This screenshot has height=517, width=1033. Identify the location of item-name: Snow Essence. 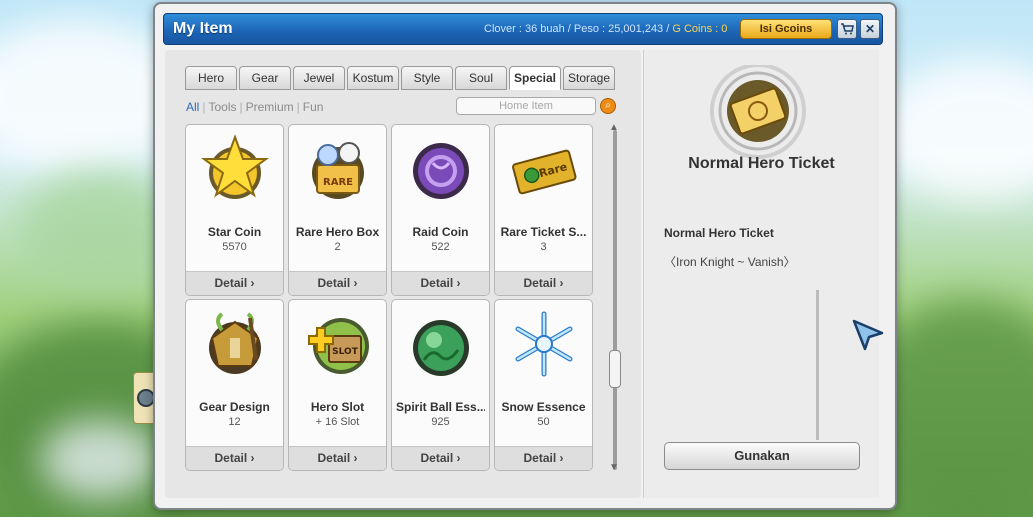
(543, 407).